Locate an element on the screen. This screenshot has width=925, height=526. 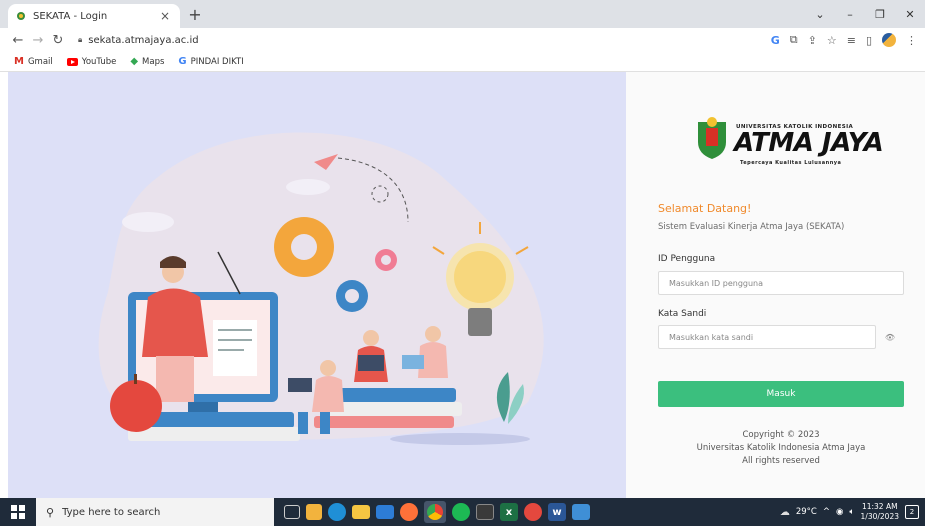
forward-icon: → is located at coordinates (38, 40).